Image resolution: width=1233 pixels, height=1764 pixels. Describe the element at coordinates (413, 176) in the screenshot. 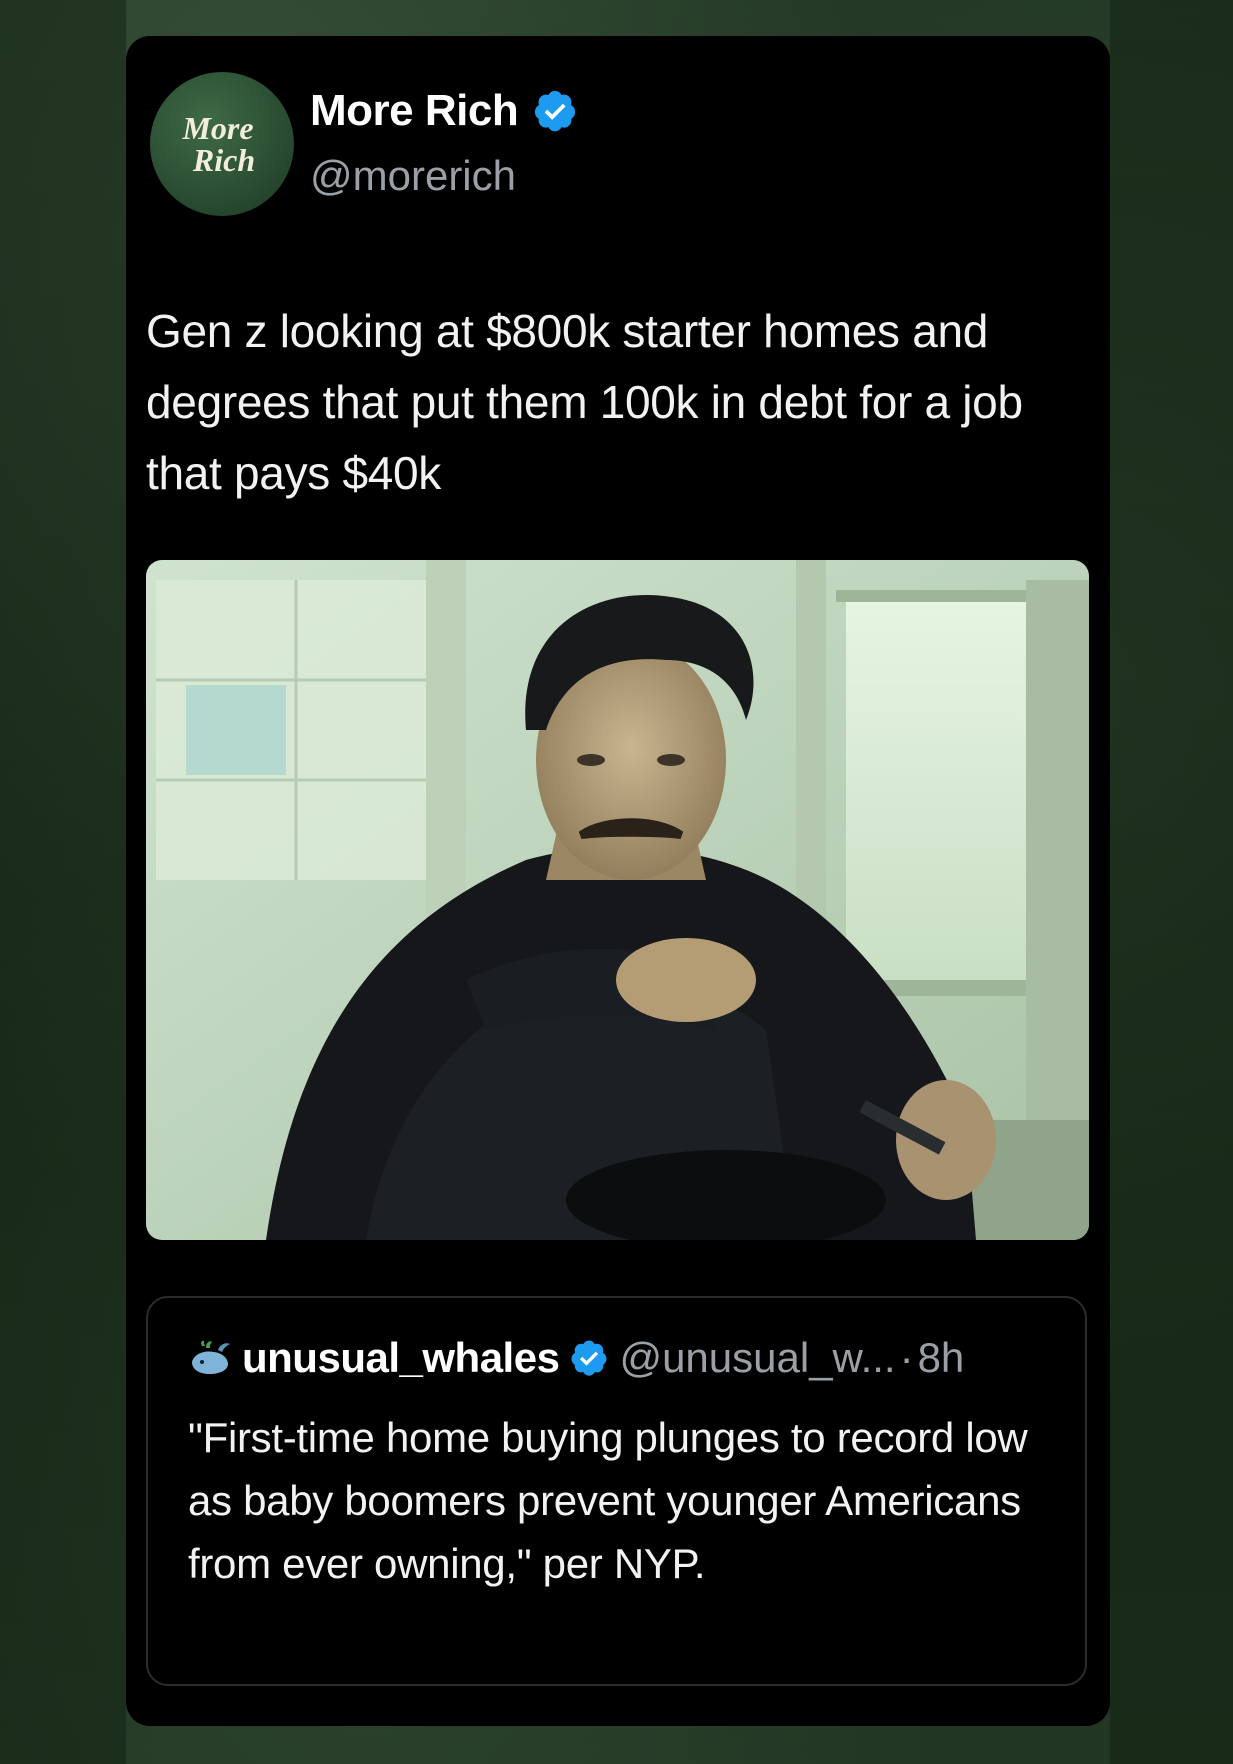

I see `handle: @morerich` at that location.